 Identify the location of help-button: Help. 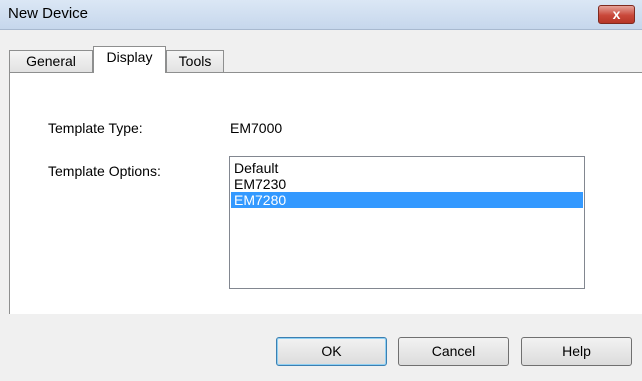
(576, 351).